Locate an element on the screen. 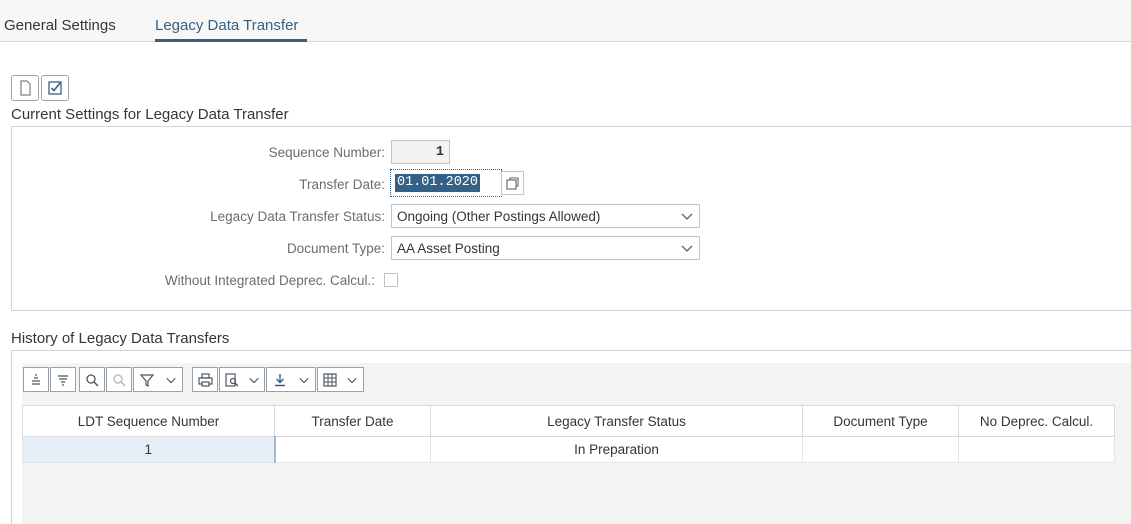  transfer-date-value: 01.01.2020 is located at coordinates (438, 183).